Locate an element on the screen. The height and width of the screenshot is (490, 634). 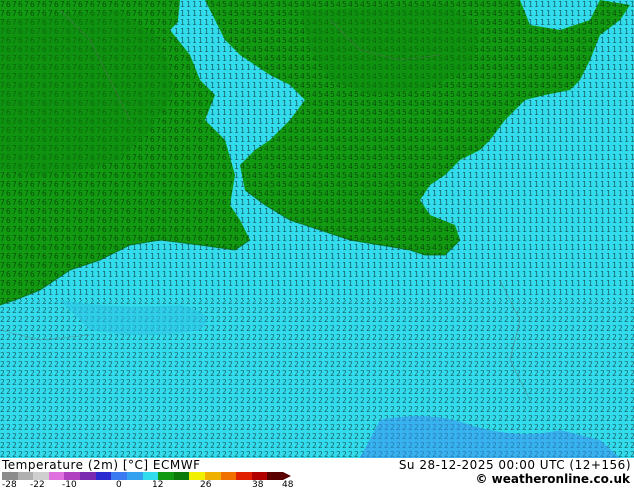
temperature-color-scale is located at coordinates (146, 476).